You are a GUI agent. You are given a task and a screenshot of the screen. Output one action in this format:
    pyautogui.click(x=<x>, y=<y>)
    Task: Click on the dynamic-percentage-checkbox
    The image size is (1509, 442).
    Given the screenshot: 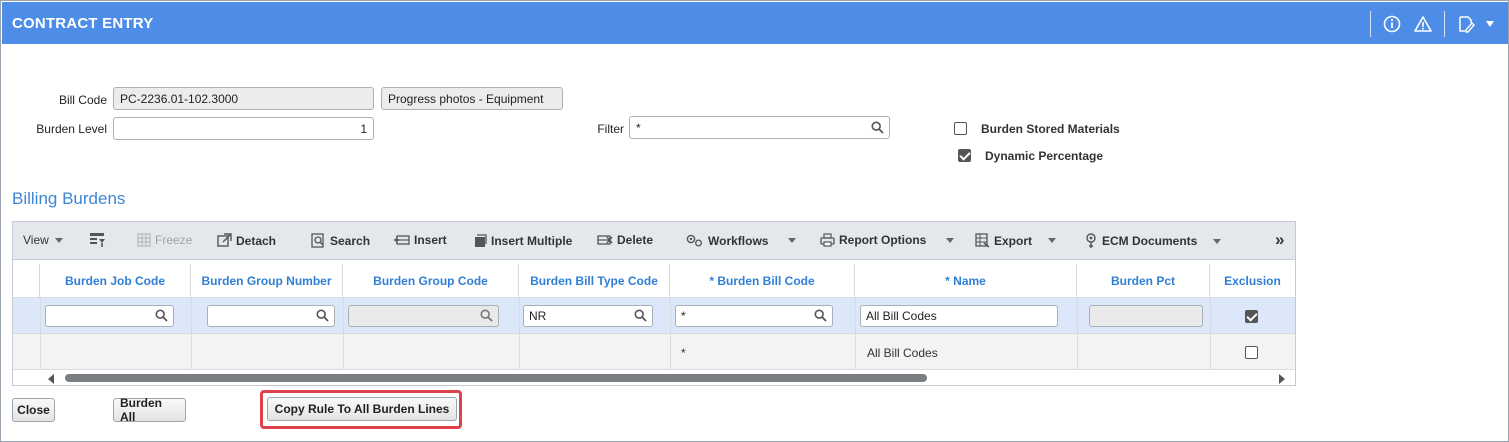 What is the action you would take?
    pyautogui.click(x=964, y=155)
    